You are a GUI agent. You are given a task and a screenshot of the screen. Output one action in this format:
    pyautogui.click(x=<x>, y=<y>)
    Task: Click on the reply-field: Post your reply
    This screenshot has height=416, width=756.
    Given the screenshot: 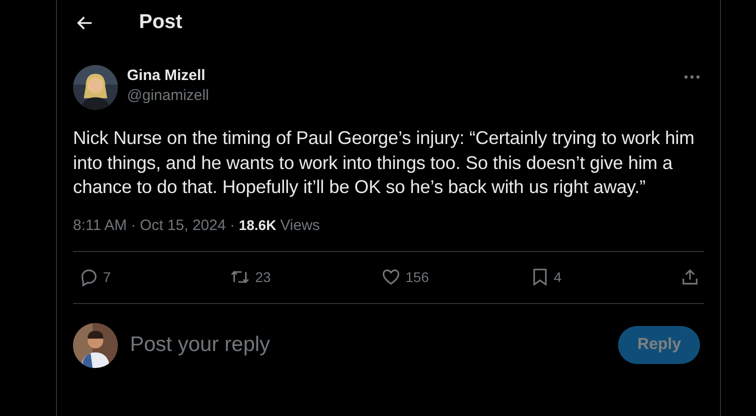 What is the action you would take?
    pyautogui.click(x=373, y=345)
    